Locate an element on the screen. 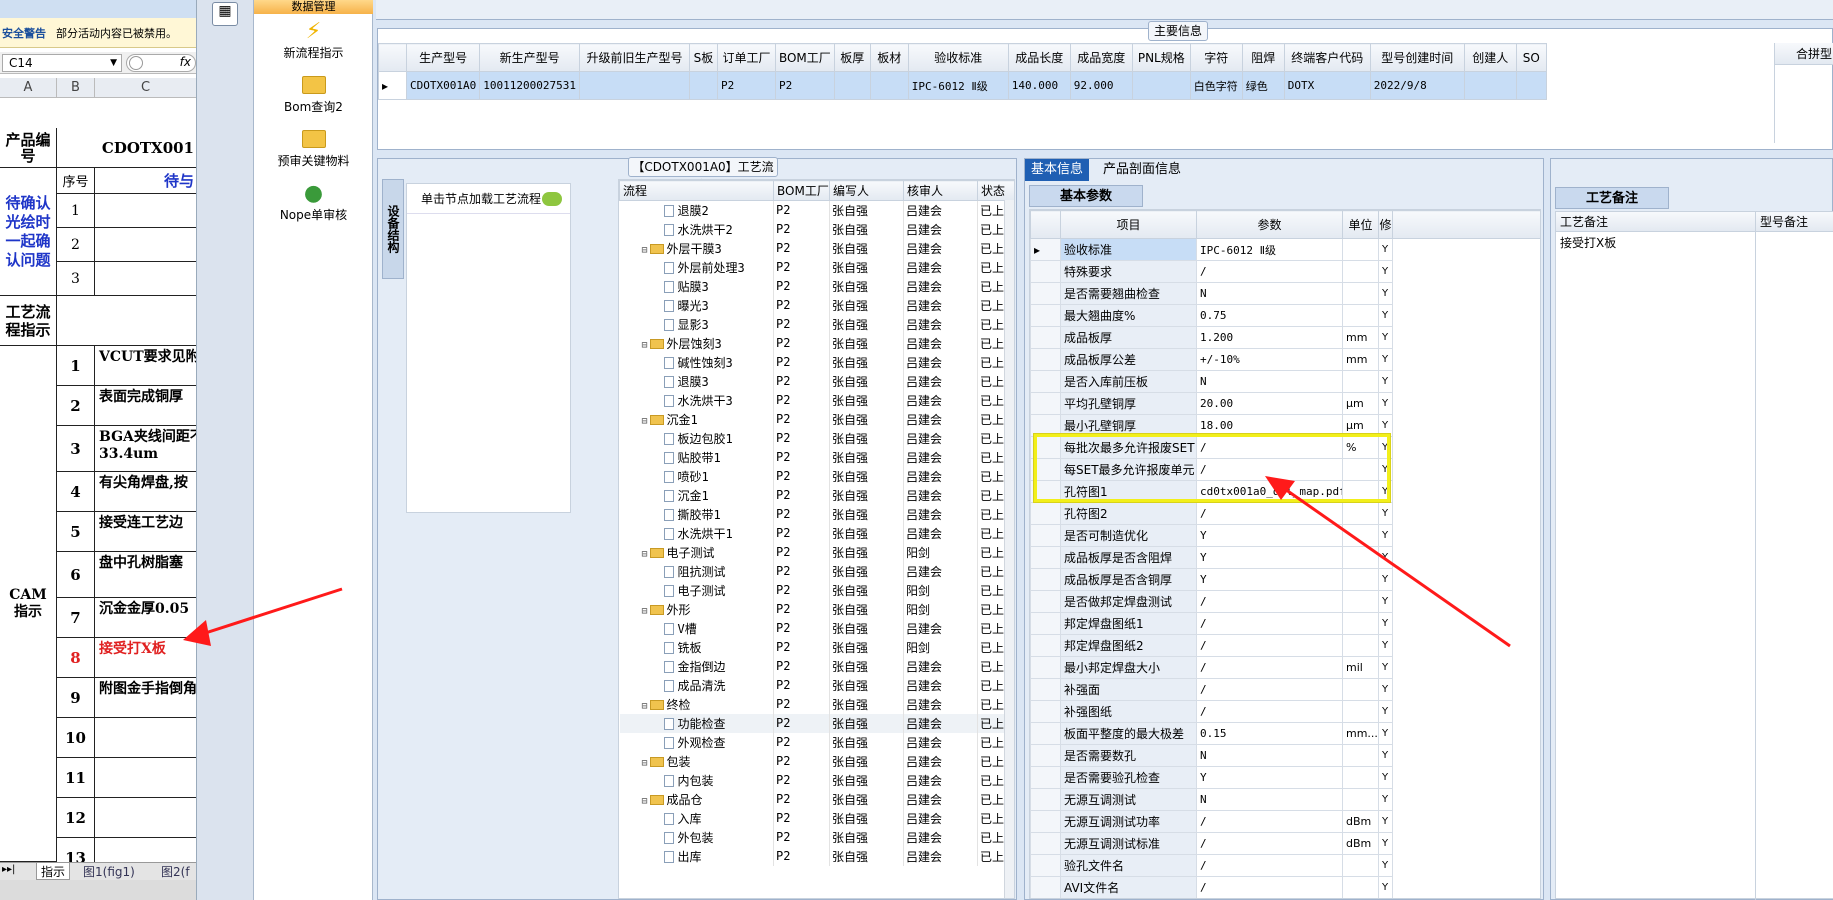 The image size is (1833, 900). sheet-tab-fig2: 图2(f is located at coordinates (175, 871).